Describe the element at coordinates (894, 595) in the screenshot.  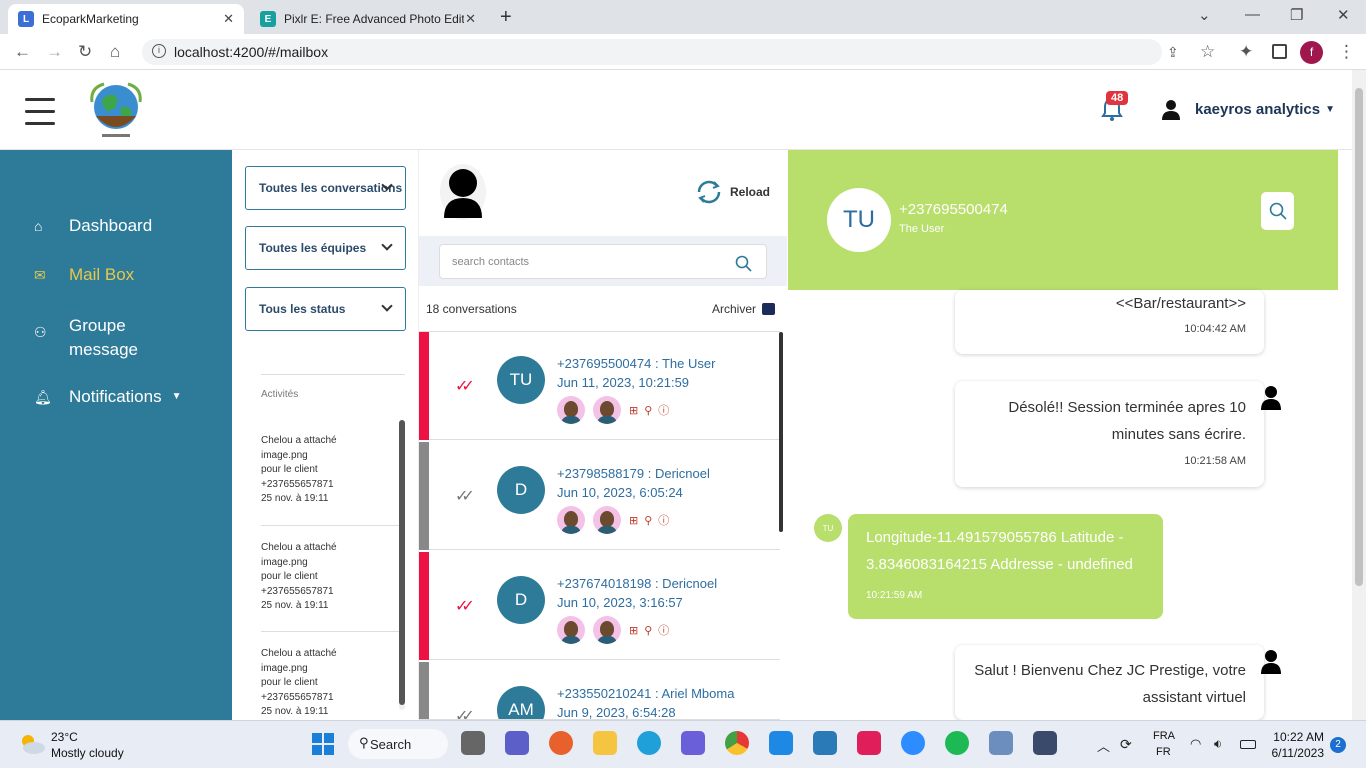
I see `message-time: 10:21:59 AM` at that location.